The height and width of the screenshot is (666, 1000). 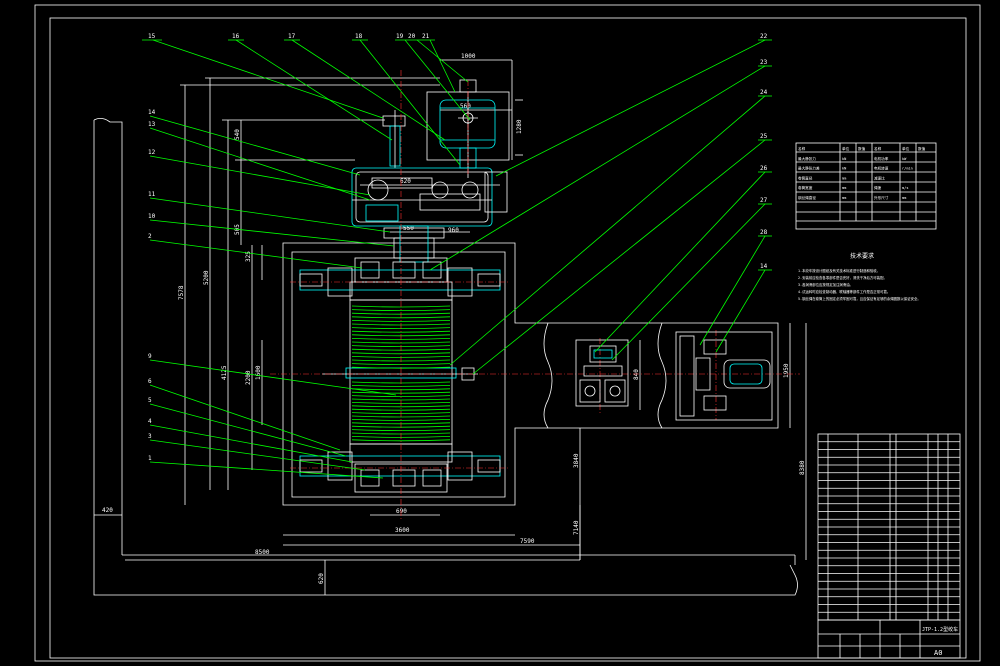 What do you see at coordinates (844, 291) in the screenshot?
I see `tech-line-4: 4.试运转时应检查制动器、联轴器等部件工作是否正常可靠。` at bounding box center [844, 291].